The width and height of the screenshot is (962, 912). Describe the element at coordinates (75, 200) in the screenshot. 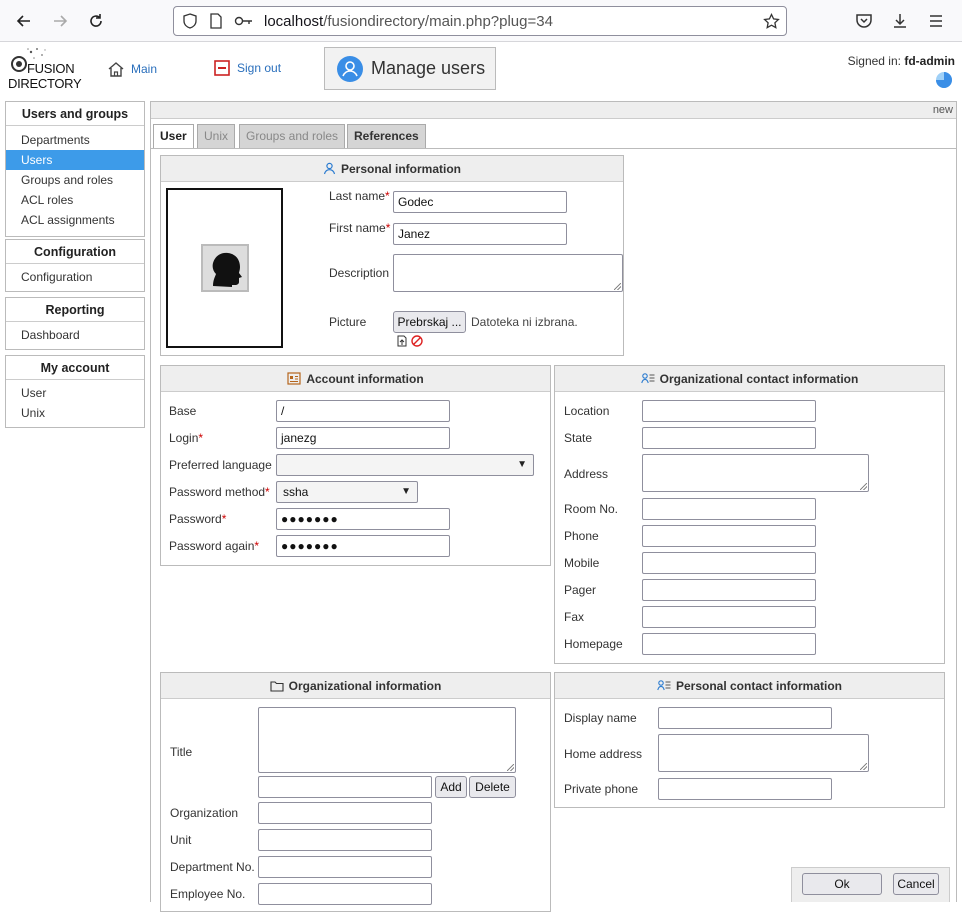

I see `sidebar-item-acl-roles: ACL roles` at that location.